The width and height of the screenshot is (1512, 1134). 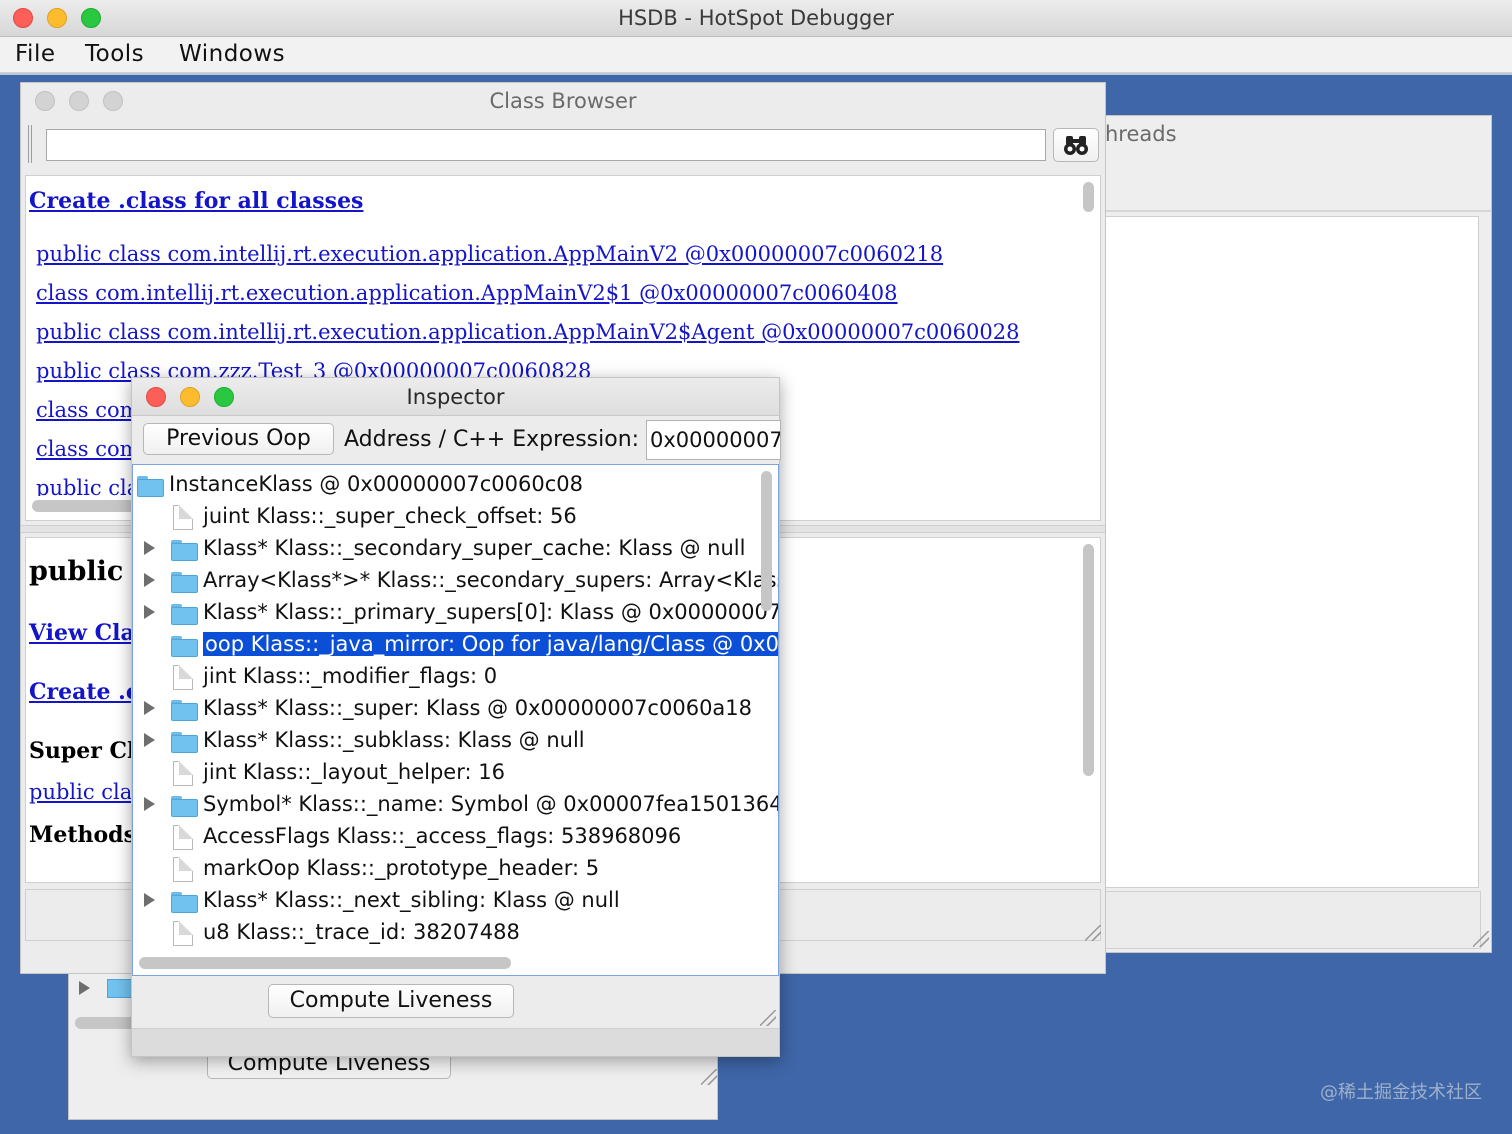 What do you see at coordinates (325, 963) in the screenshot?
I see `tree-horizontal-scrollbar` at bounding box center [325, 963].